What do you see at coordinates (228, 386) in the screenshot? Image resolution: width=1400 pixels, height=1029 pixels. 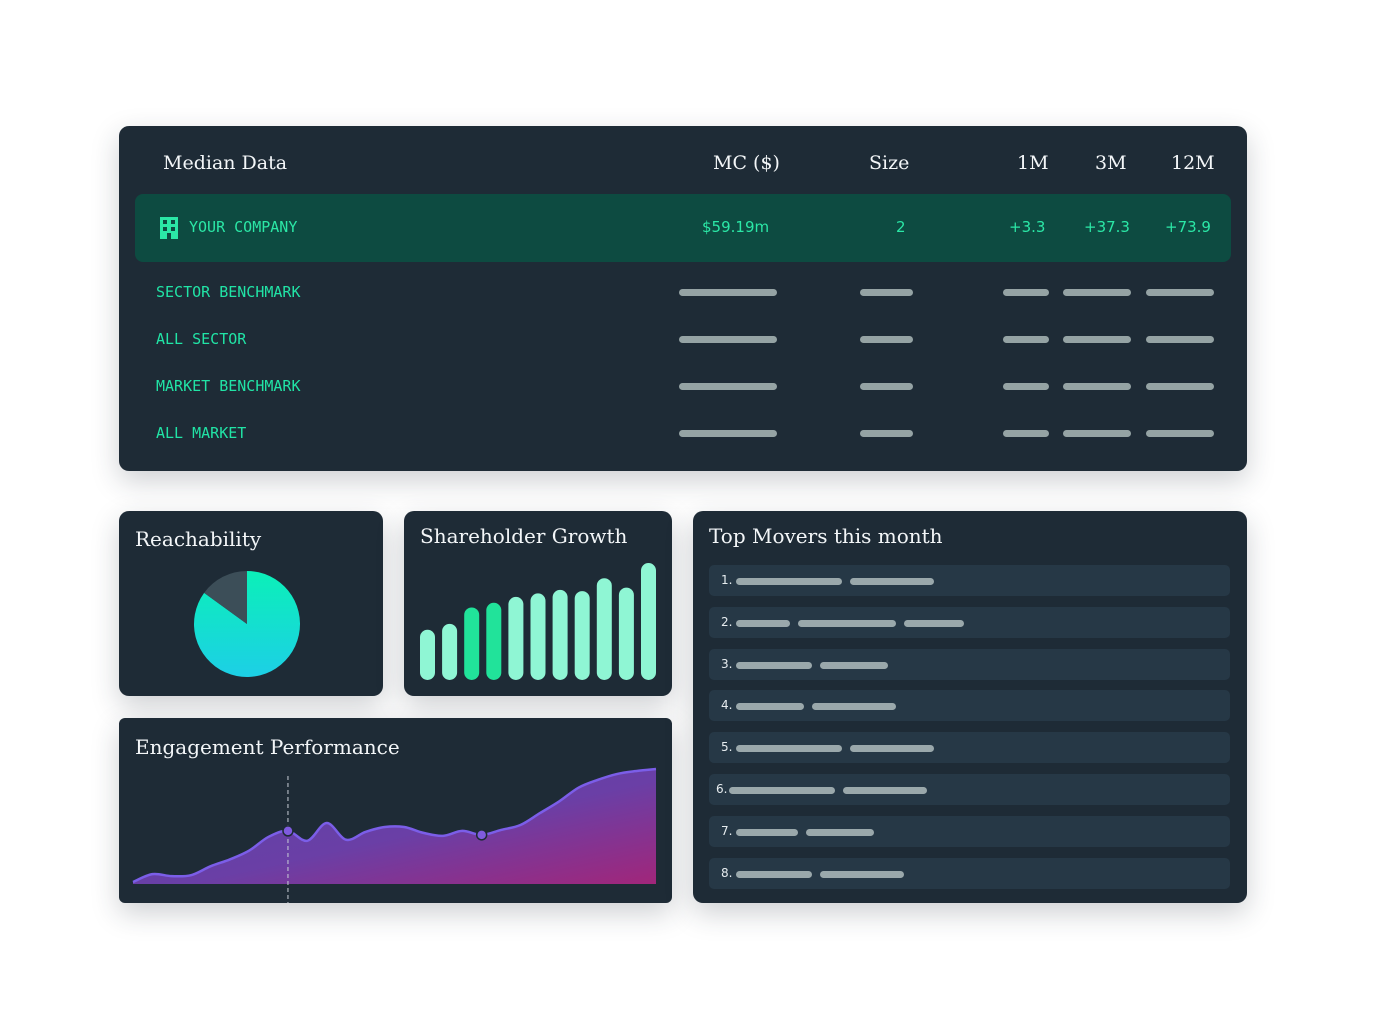 I see `row-label-market-benchmark: MARKET BENCHMARK` at bounding box center [228, 386].